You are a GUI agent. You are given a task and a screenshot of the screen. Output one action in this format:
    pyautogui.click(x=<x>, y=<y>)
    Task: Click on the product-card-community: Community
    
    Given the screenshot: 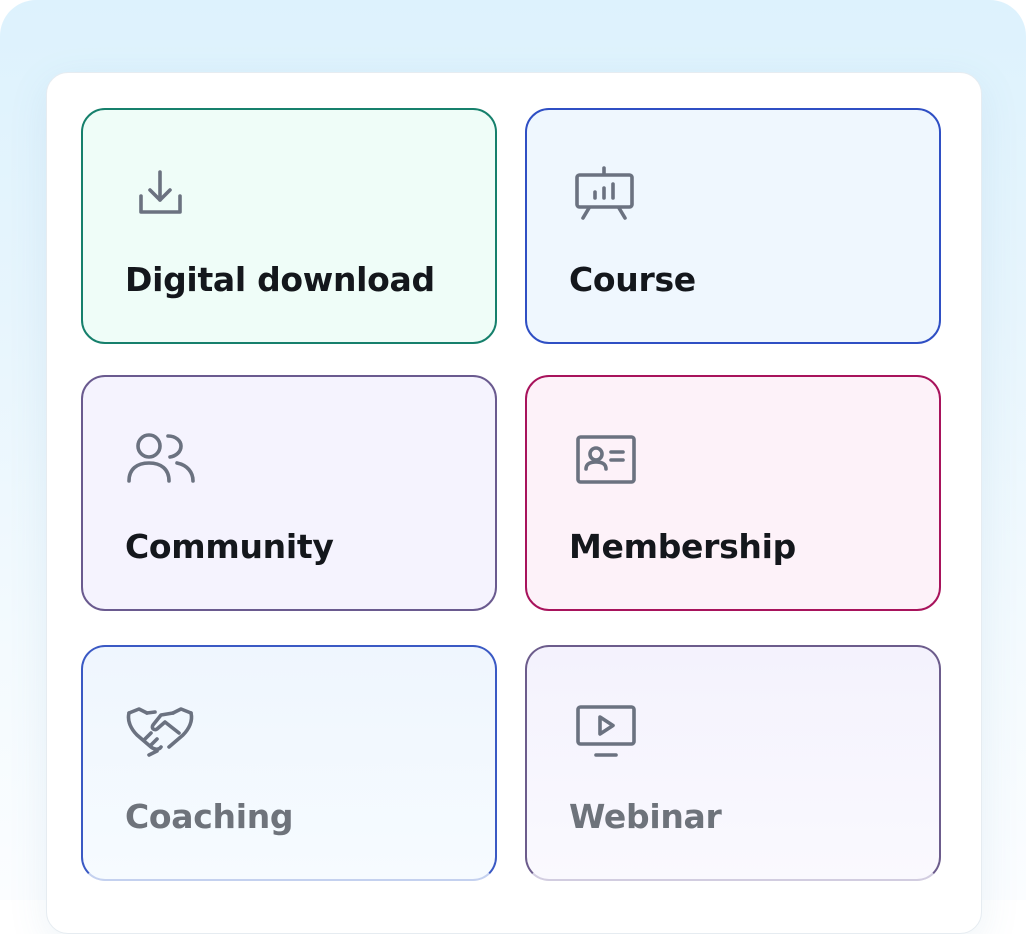 What is the action you would take?
    pyautogui.click(x=289, y=493)
    